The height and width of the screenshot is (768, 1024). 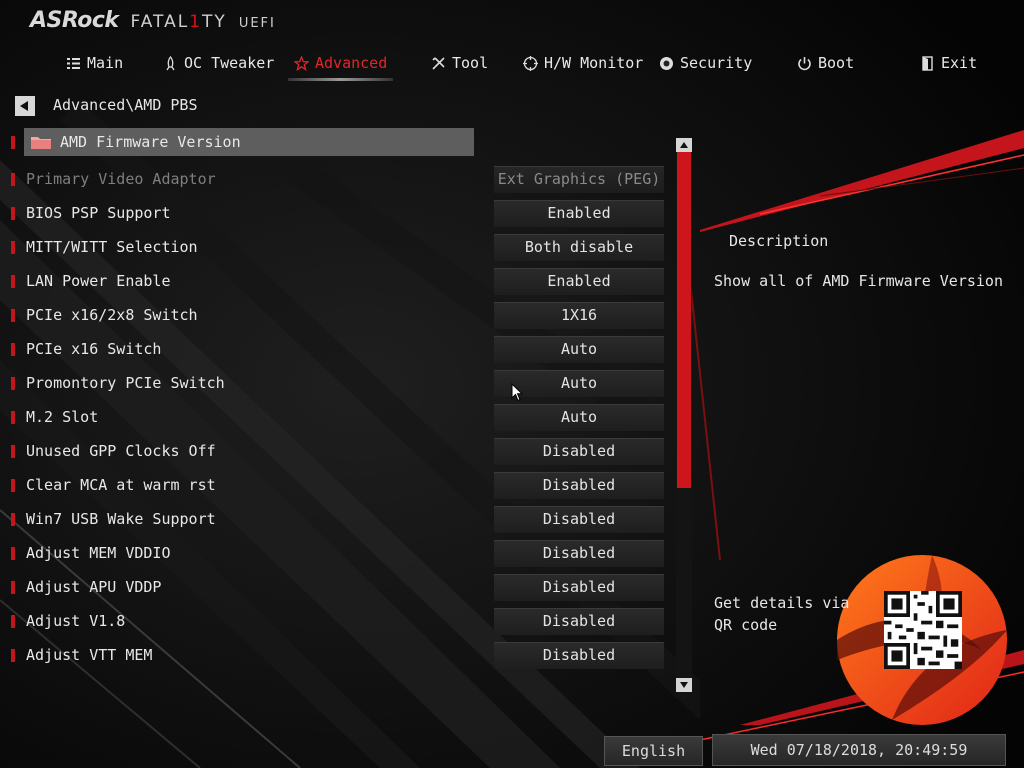 I want to click on tab-oc-tweaker-label: OC Tweaker, so click(x=229, y=63).